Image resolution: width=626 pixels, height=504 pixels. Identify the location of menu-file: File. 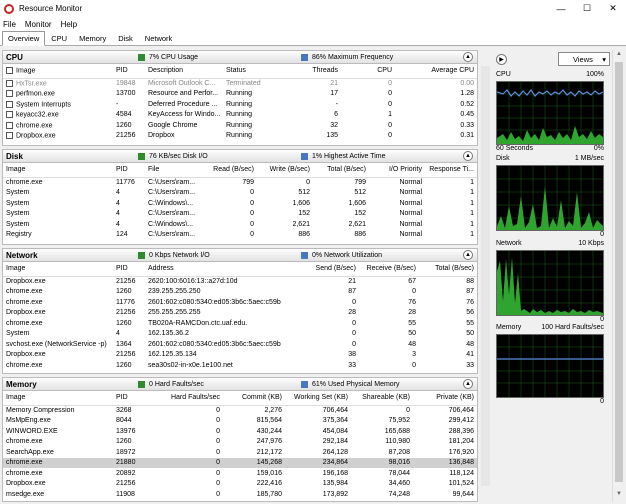
(9, 24).